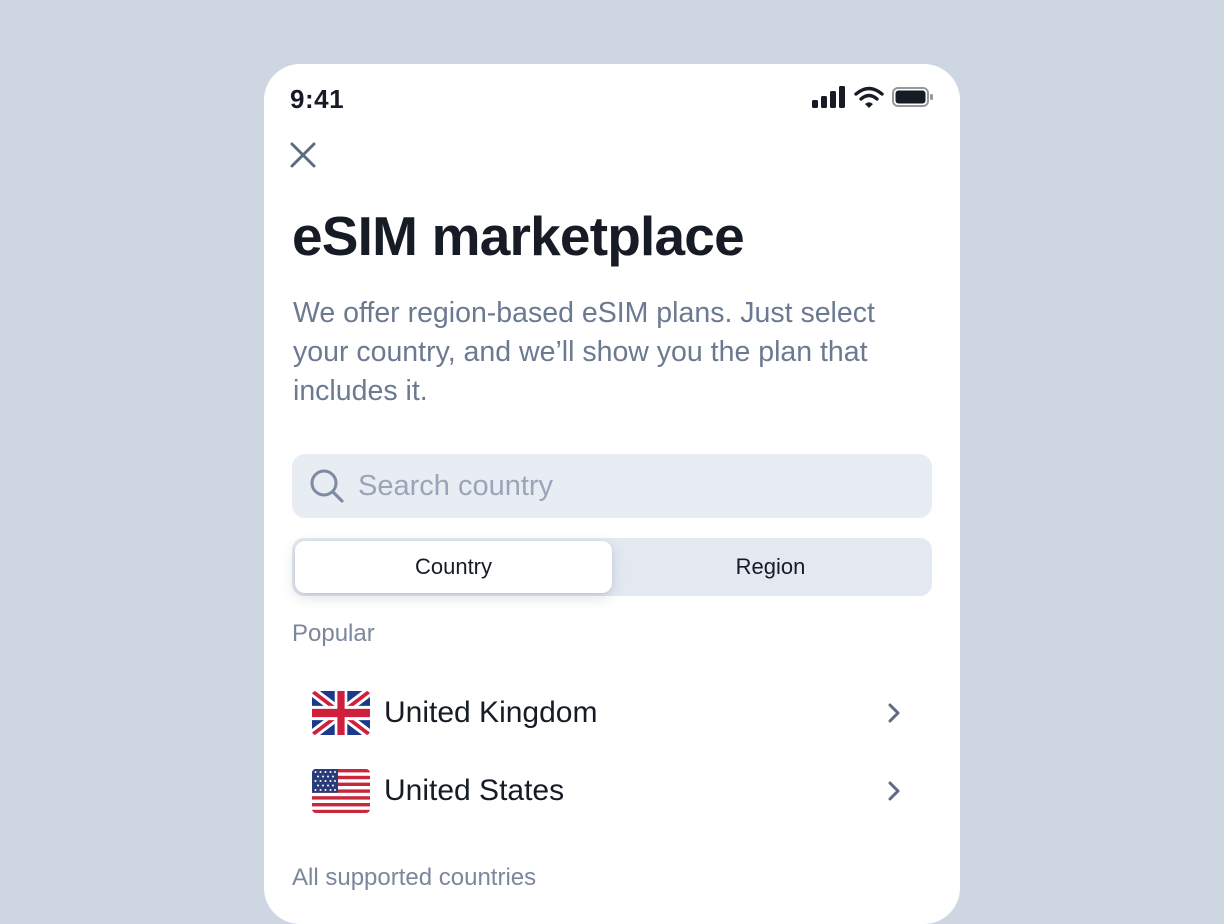  I want to click on segment-region: Region, so click(770, 567).